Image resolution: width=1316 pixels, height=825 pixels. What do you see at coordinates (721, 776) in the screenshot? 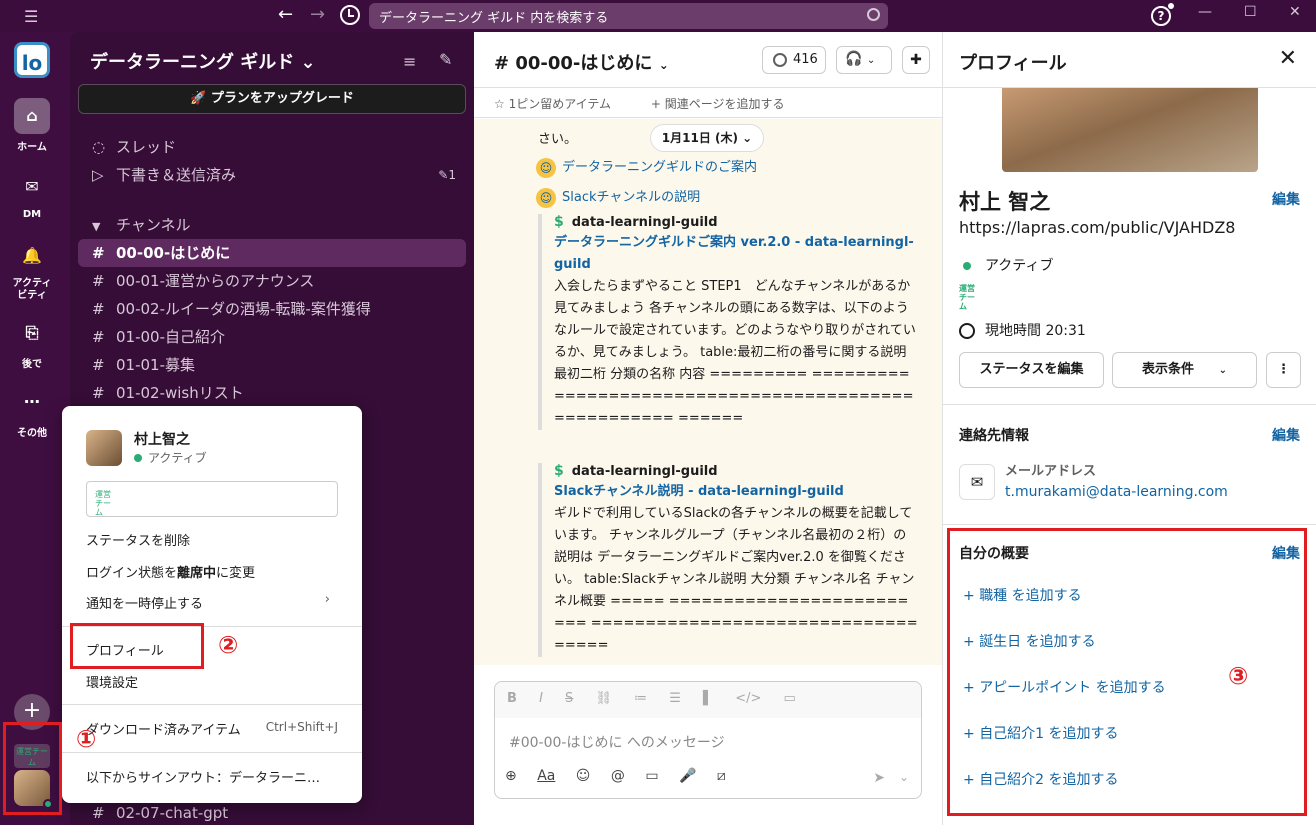
I see `slash-icon: ⧄` at bounding box center [721, 776].